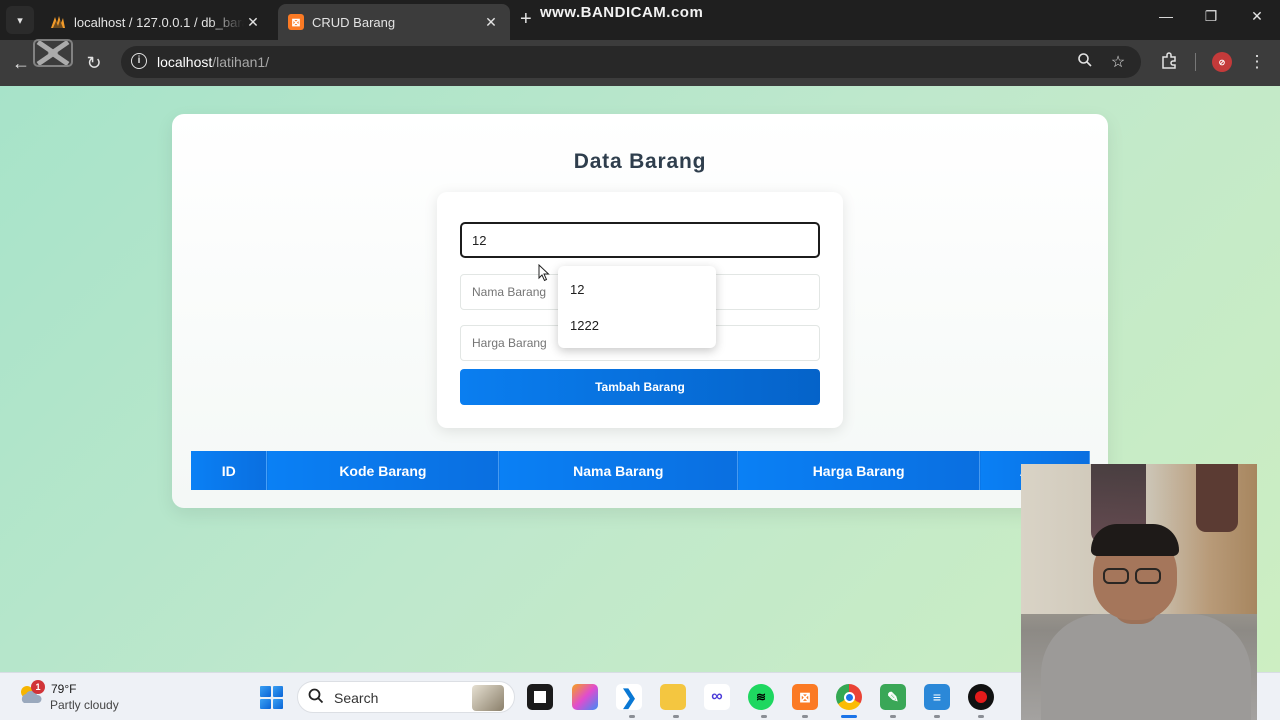  What do you see at coordinates (213, 62) in the screenshot?
I see `url-text: localhost/latihan1/` at bounding box center [213, 62].